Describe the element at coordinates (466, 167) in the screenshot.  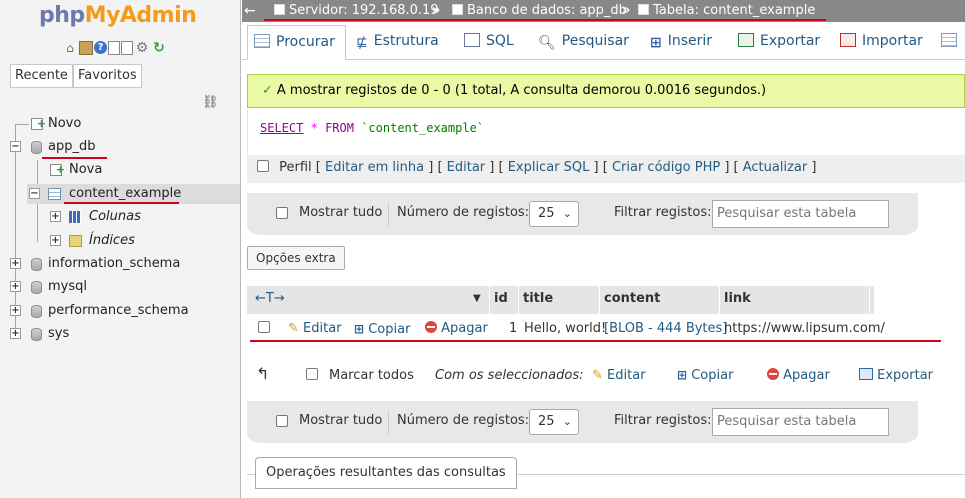
I see `link-edit: Editar` at that location.